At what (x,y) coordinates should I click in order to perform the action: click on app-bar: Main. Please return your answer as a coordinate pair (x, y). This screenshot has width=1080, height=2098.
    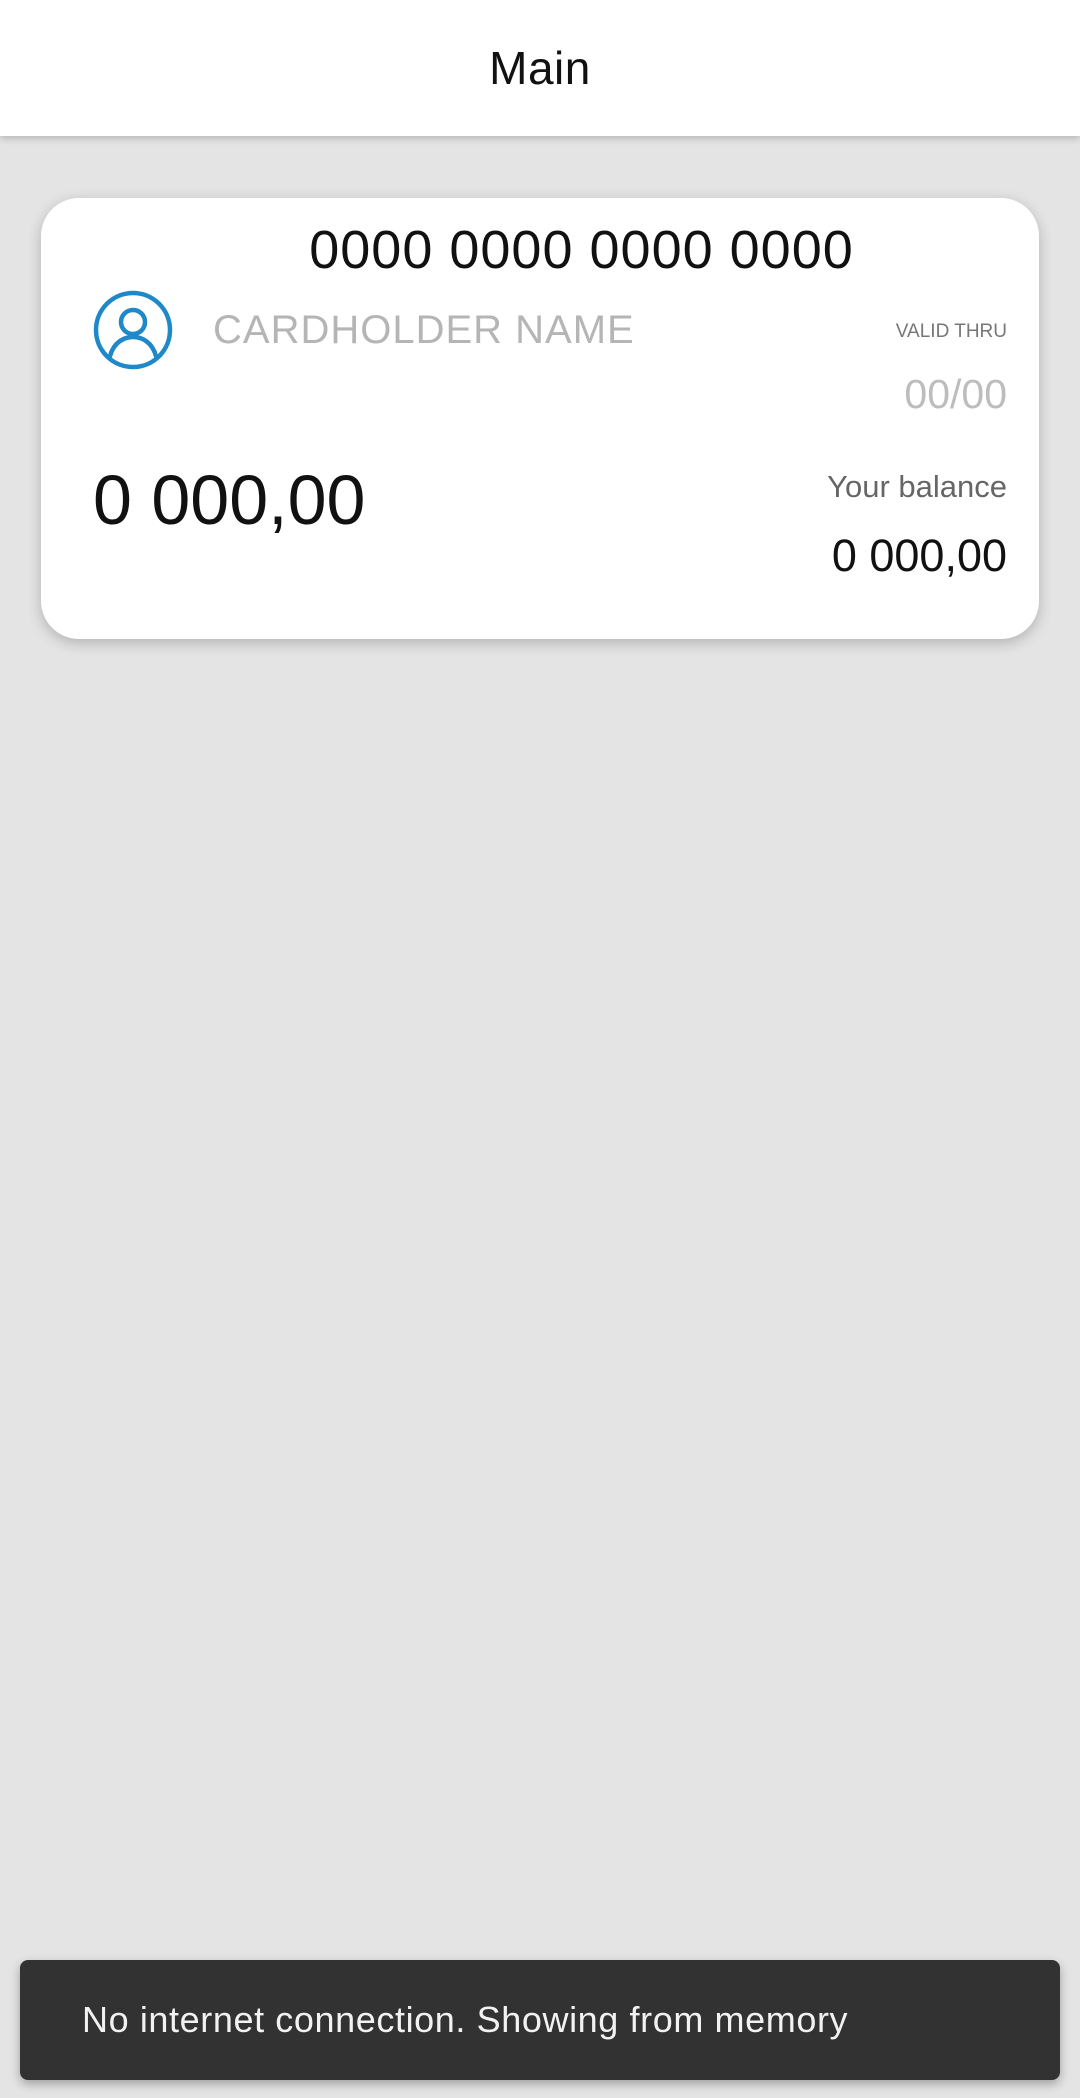
    Looking at the image, I should click on (540, 68).